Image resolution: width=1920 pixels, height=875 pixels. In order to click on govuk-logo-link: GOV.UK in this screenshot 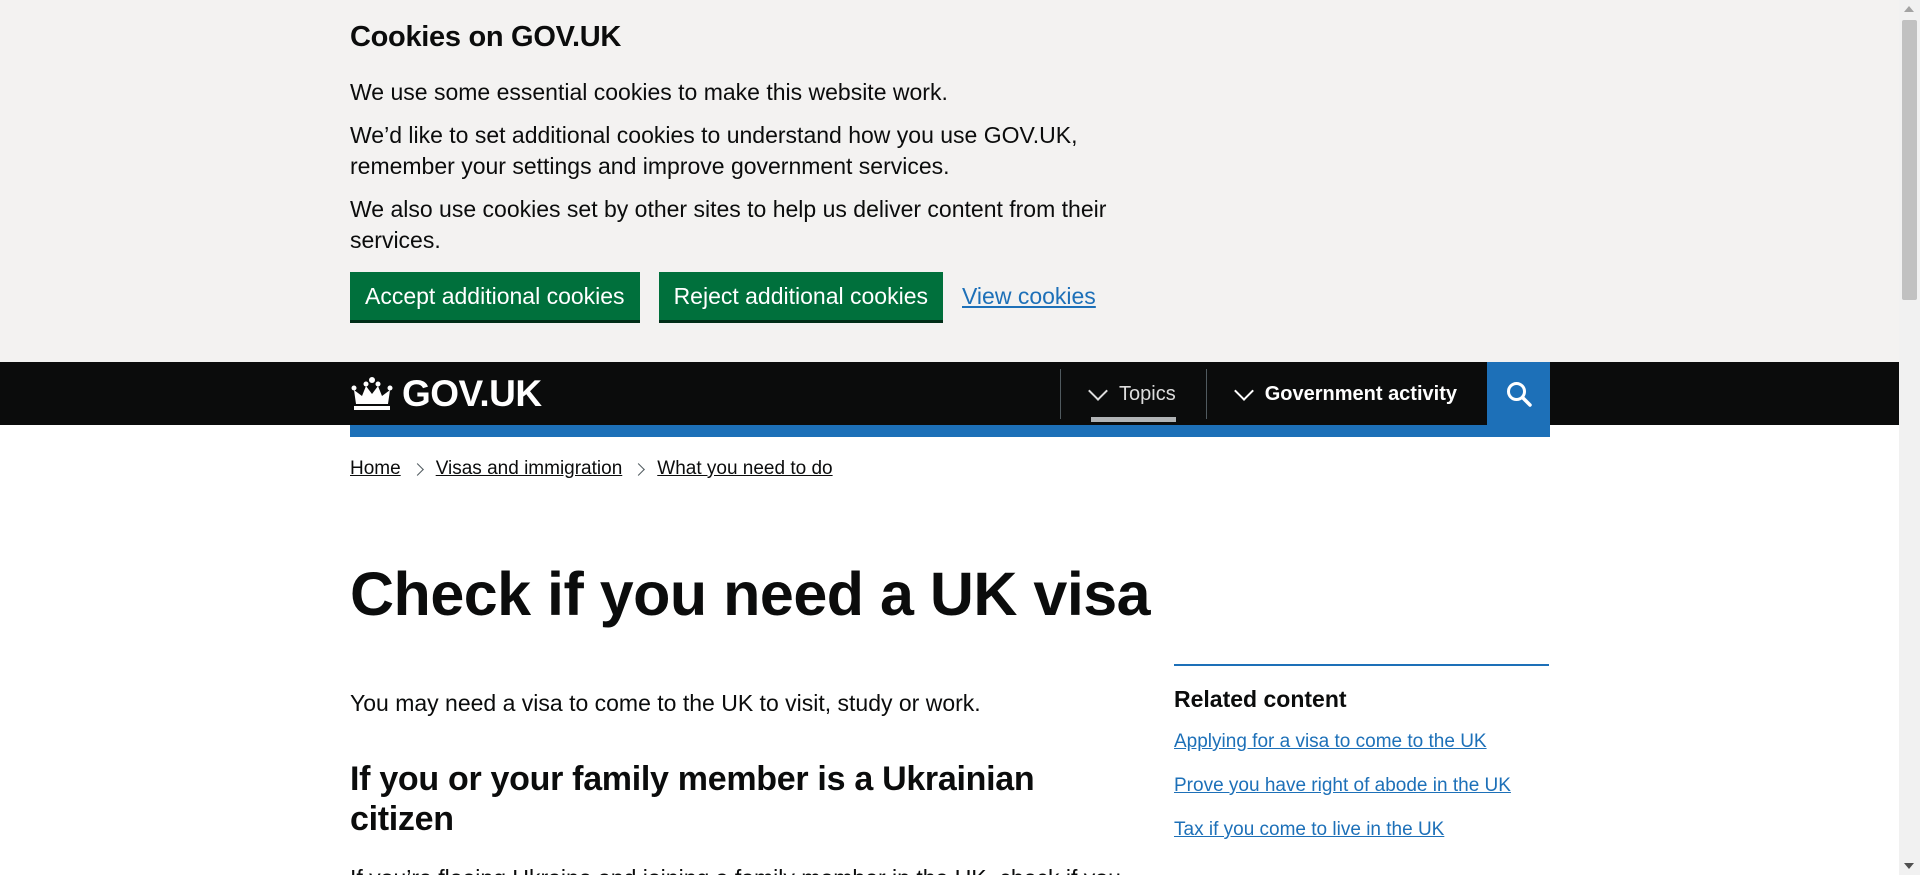, I will do `click(446, 394)`.